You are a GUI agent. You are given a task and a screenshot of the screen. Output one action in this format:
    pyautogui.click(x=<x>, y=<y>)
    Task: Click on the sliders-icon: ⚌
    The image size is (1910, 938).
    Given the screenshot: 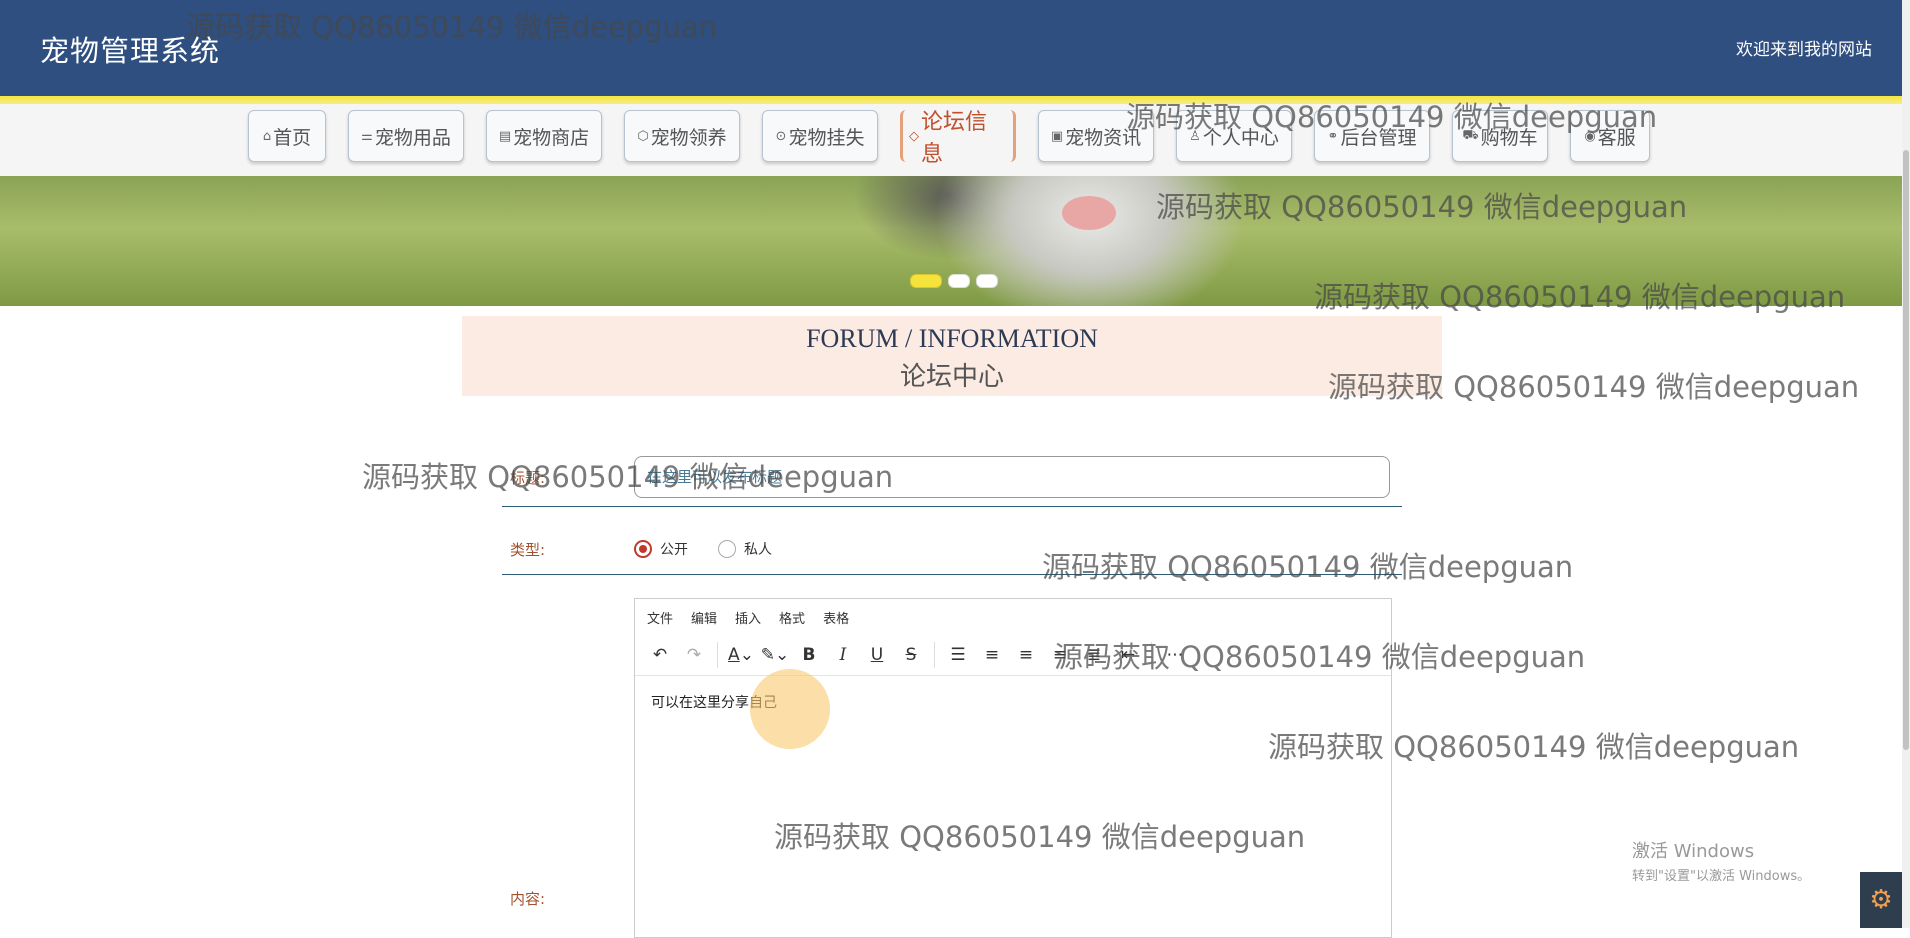 What is the action you would take?
    pyautogui.click(x=367, y=136)
    